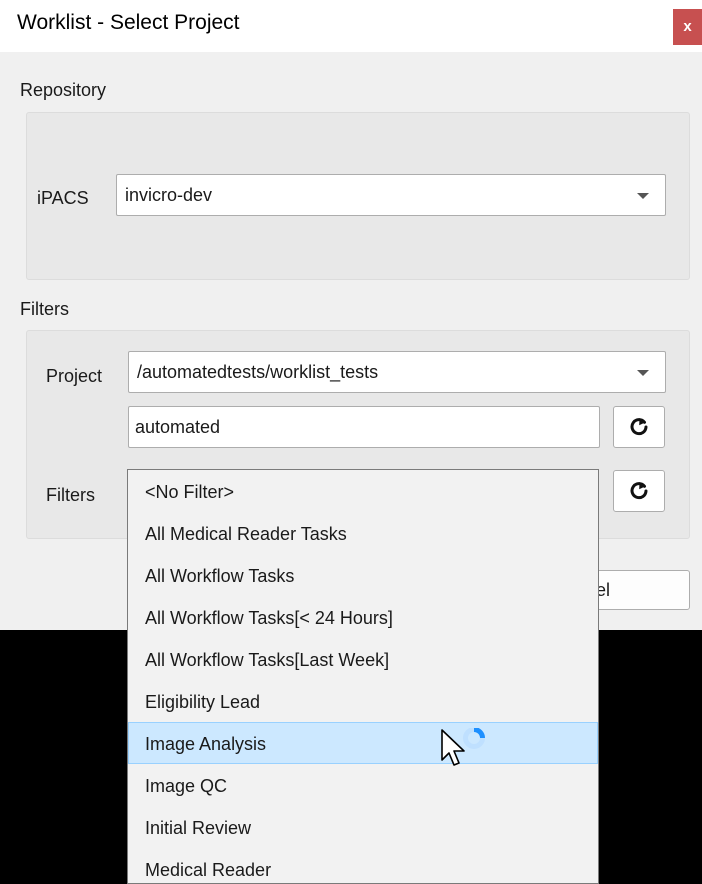 The image size is (702, 884). I want to click on busy-spinner-icon, so click(474, 738).